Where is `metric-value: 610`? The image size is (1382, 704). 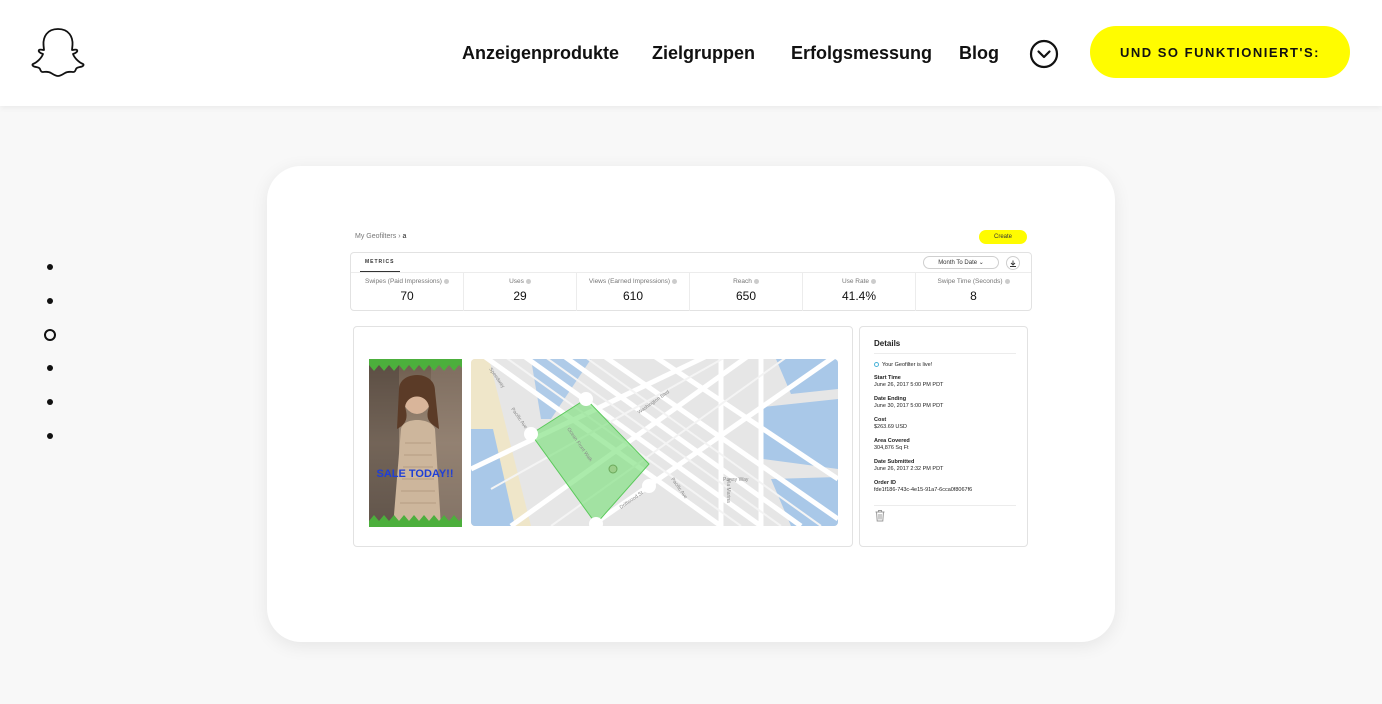
metric-value: 610 is located at coordinates (633, 296).